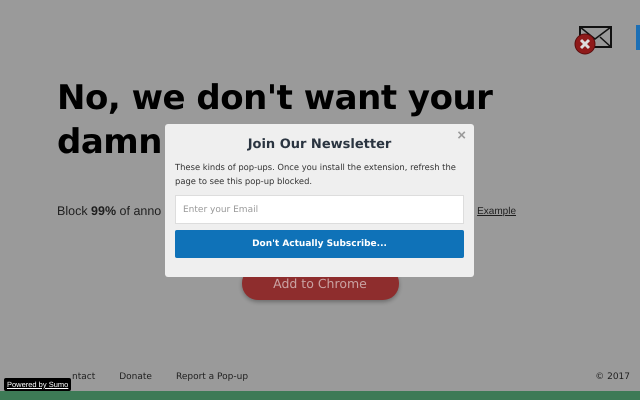 This screenshot has height=400, width=640. What do you see at coordinates (109, 211) in the screenshot?
I see `subheading: Block 99% of anno` at bounding box center [109, 211].